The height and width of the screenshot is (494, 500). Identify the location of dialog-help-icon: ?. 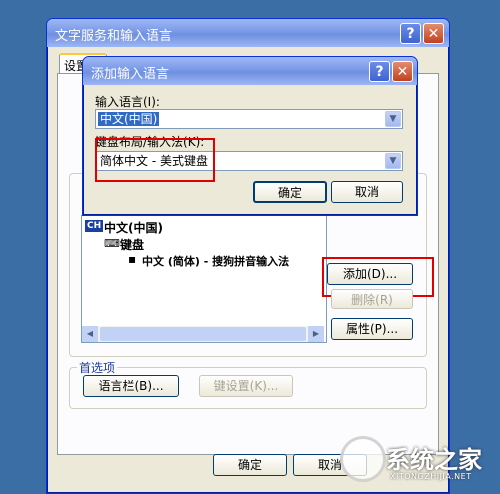
(379, 71).